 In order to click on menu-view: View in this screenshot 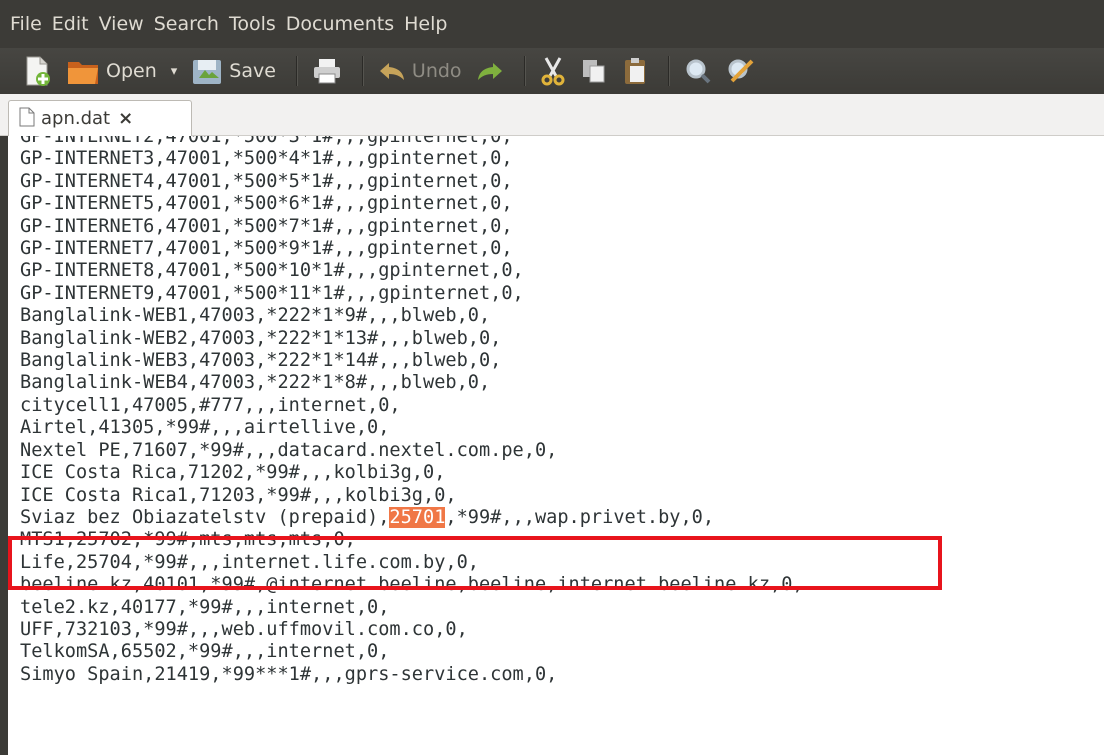, I will do `click(121, 24)`.